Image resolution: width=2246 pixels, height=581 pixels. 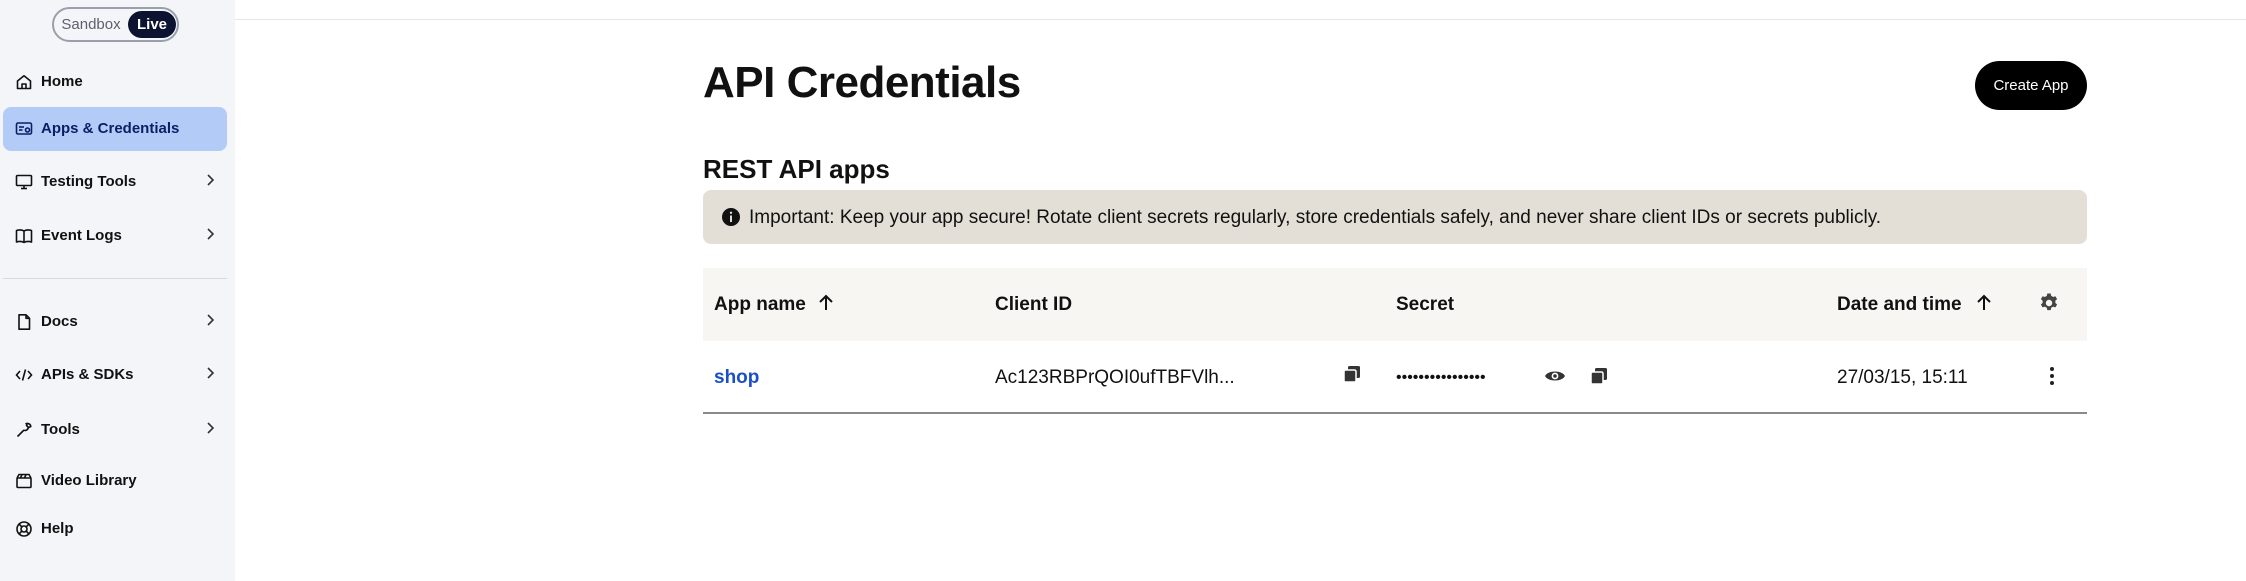 What do you see at coordinates (24, 182) in the screenshot?
I see `monitor-icon` at bounding box center [24, 182].